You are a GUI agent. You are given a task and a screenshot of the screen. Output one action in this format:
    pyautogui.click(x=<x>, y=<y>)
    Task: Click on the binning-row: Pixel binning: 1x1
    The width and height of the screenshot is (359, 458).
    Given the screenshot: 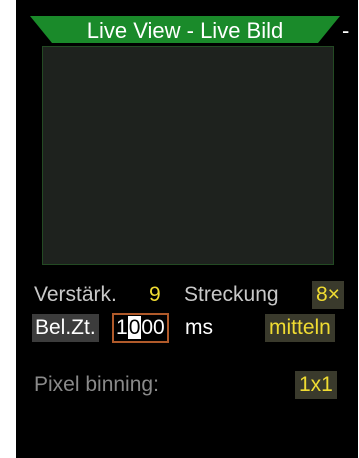 What is the action you would take?
    pyautogui.click(x=187, y=385)
    